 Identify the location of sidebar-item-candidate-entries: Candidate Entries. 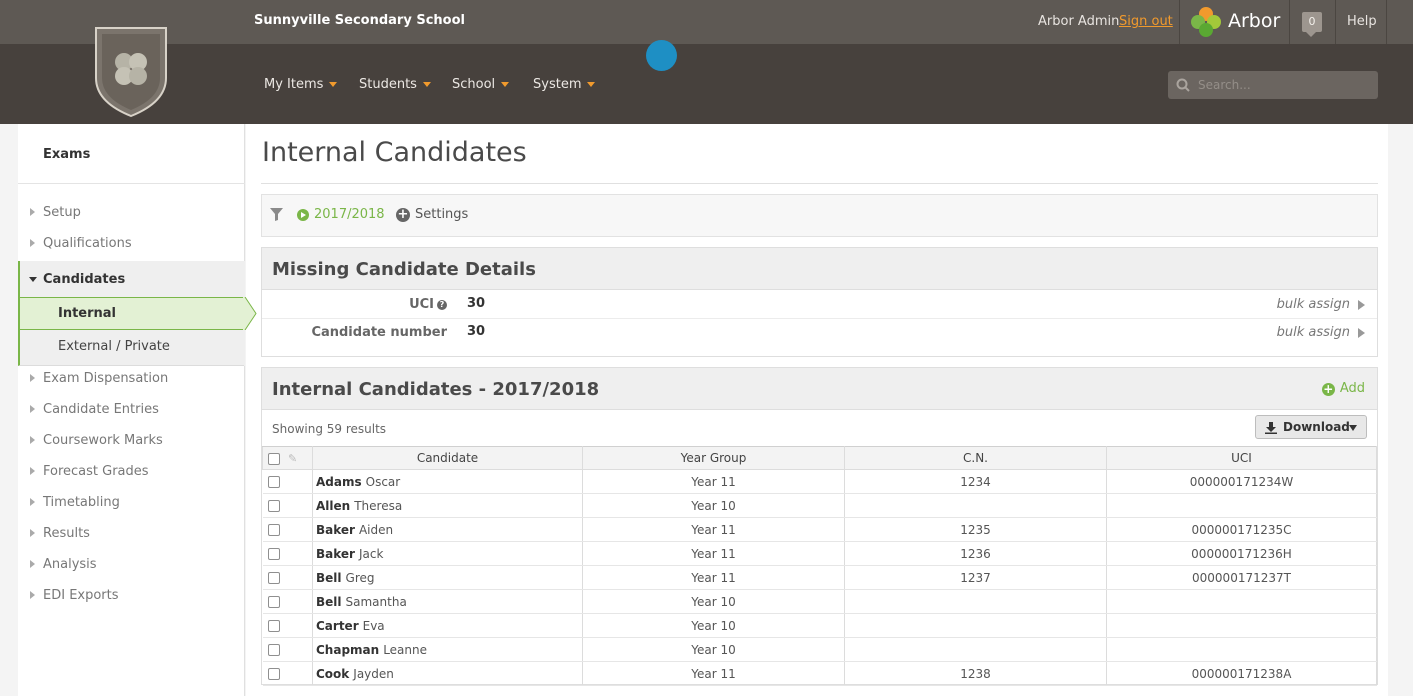
(131, 410).